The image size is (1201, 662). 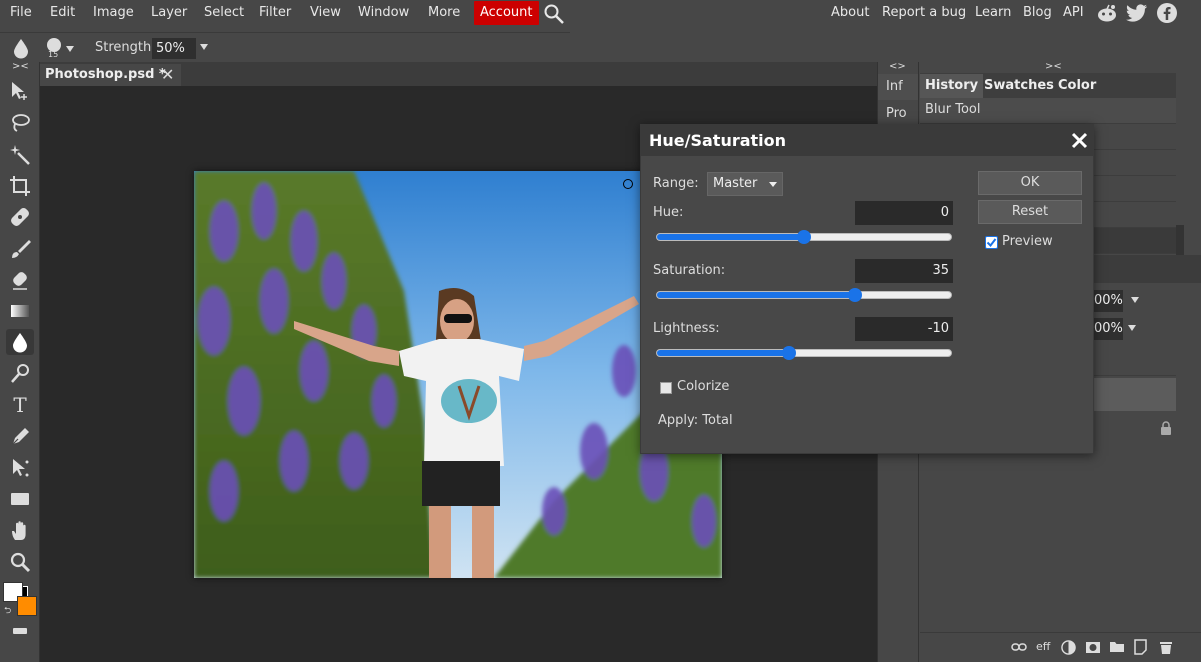 What do you see at coordinates (285, 47) in the screenshot?
I see `options-bar: 15 Strength: 50%` at bounding box center [285, 47].